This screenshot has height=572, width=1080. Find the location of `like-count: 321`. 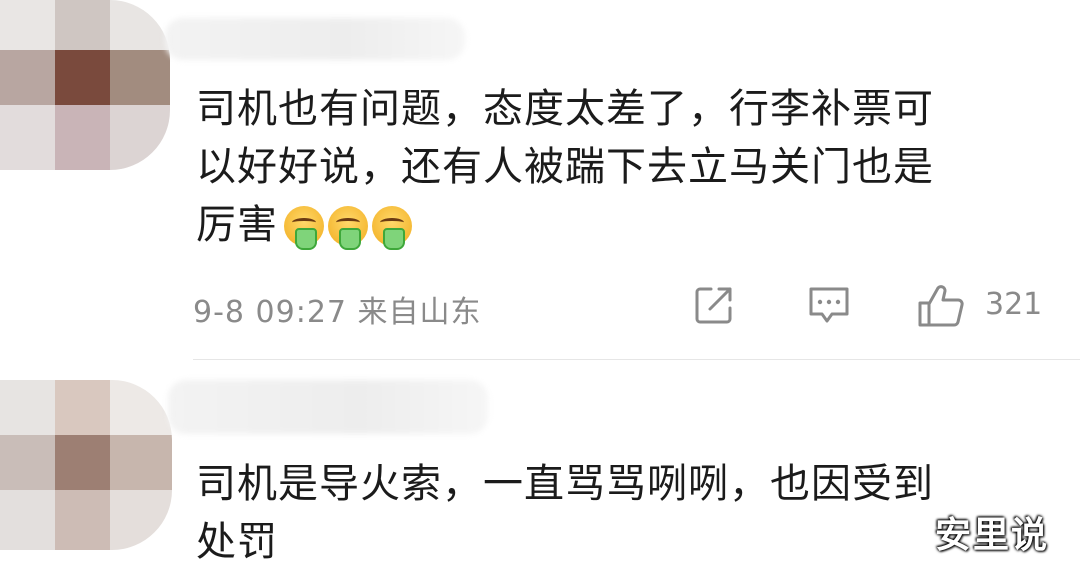

like-count: 321 is located at coordinates (1014, 304).